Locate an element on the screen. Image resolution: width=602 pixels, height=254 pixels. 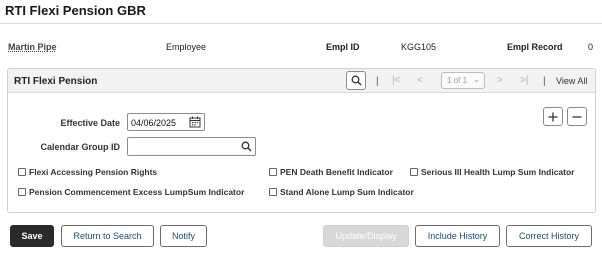
serious-ill-health-checkbox: Serious Ill Health Lump Sum Indicator is located at coordinates (492, 172).